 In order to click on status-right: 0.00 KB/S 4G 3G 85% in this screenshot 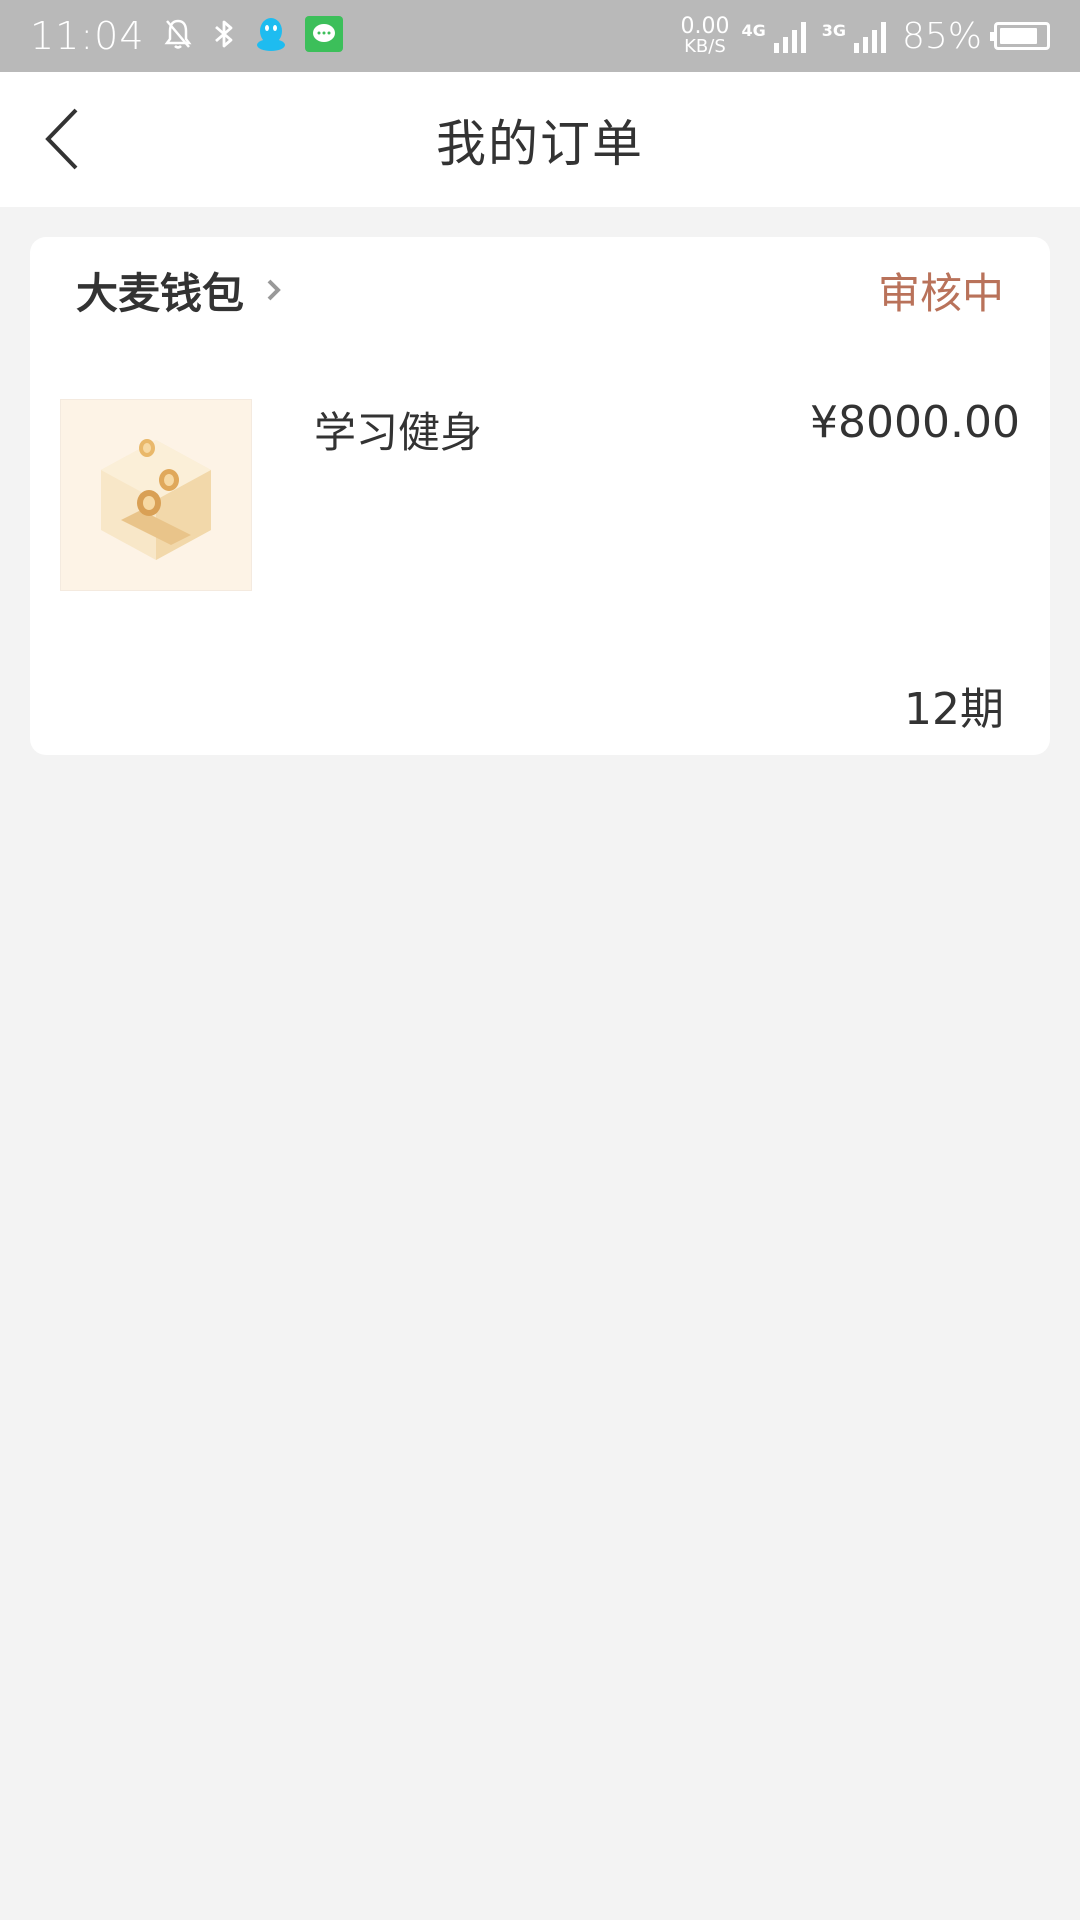, I will do `click(865, 36)`.